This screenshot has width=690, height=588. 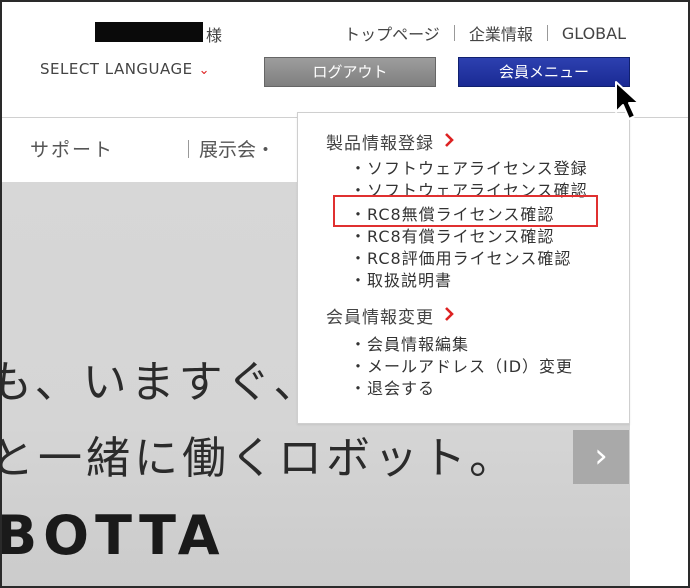 What do you see at coordinates (392, 33) in the screenshot?
I see `top-page-link: トップページ` at bounding box center [392, 33].